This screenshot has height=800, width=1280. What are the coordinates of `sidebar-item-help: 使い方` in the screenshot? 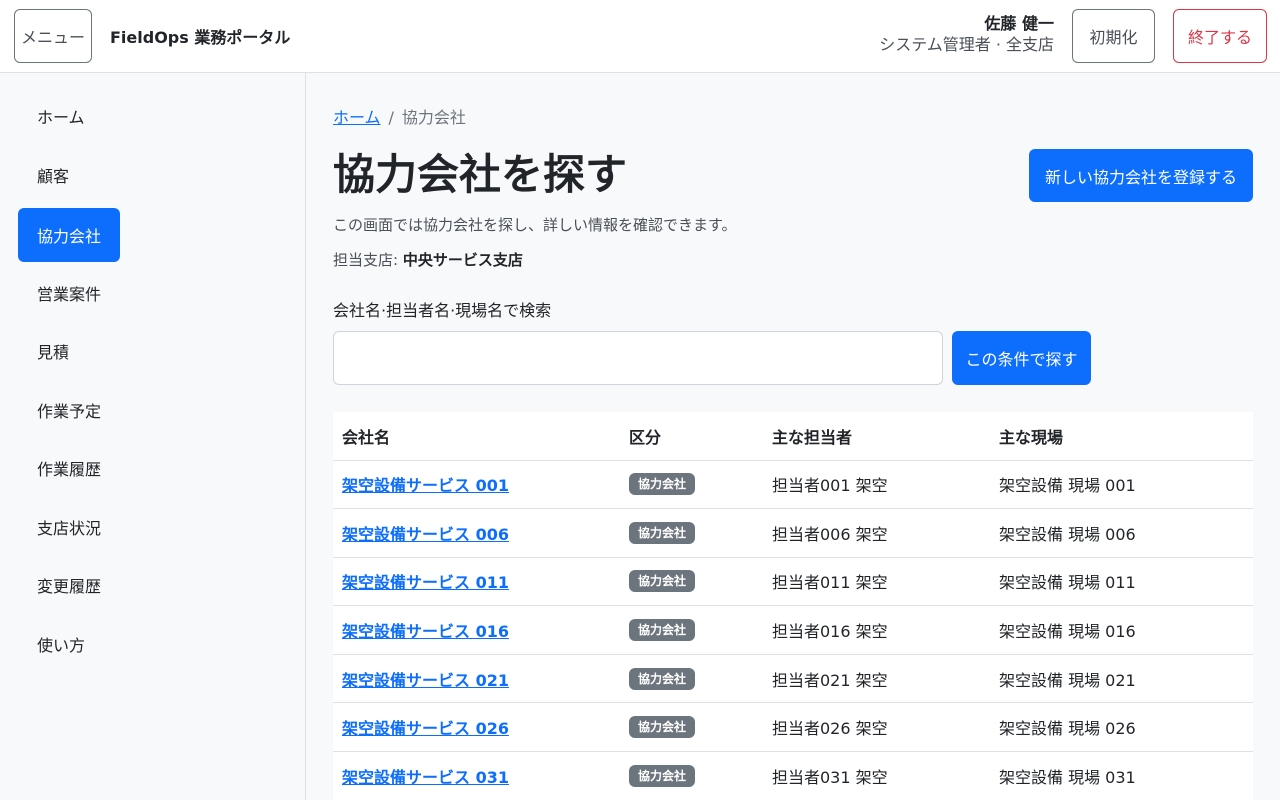 It's located at (61, 644).